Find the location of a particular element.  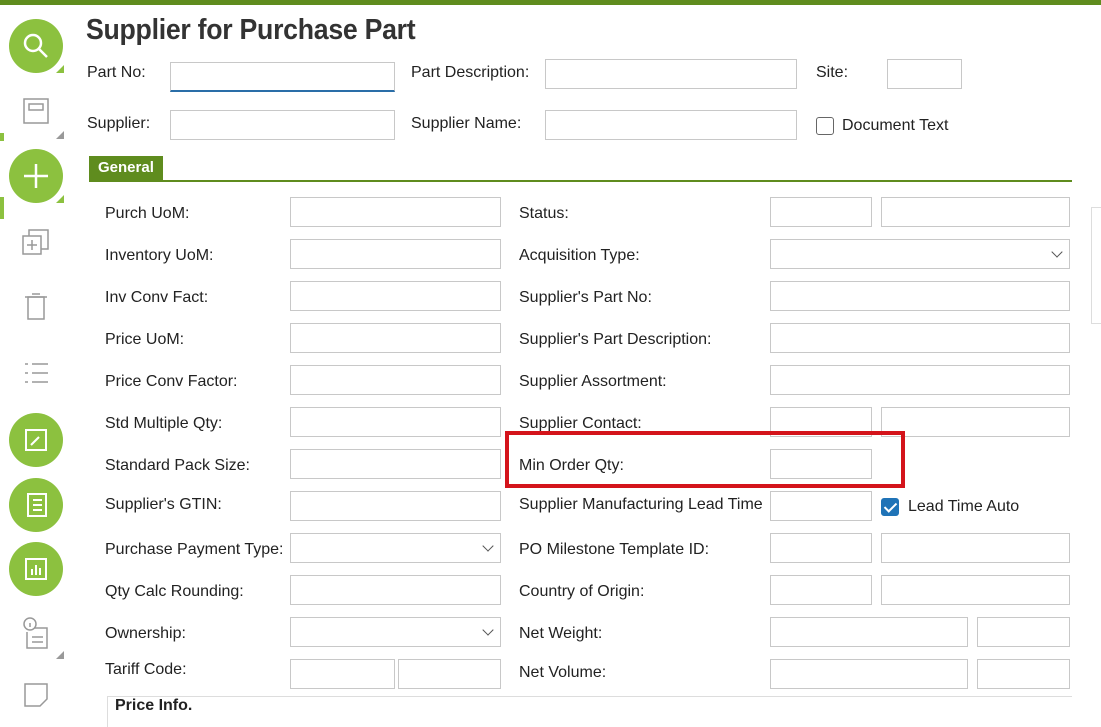

navigate-icon is located at coordinates (36, 440).